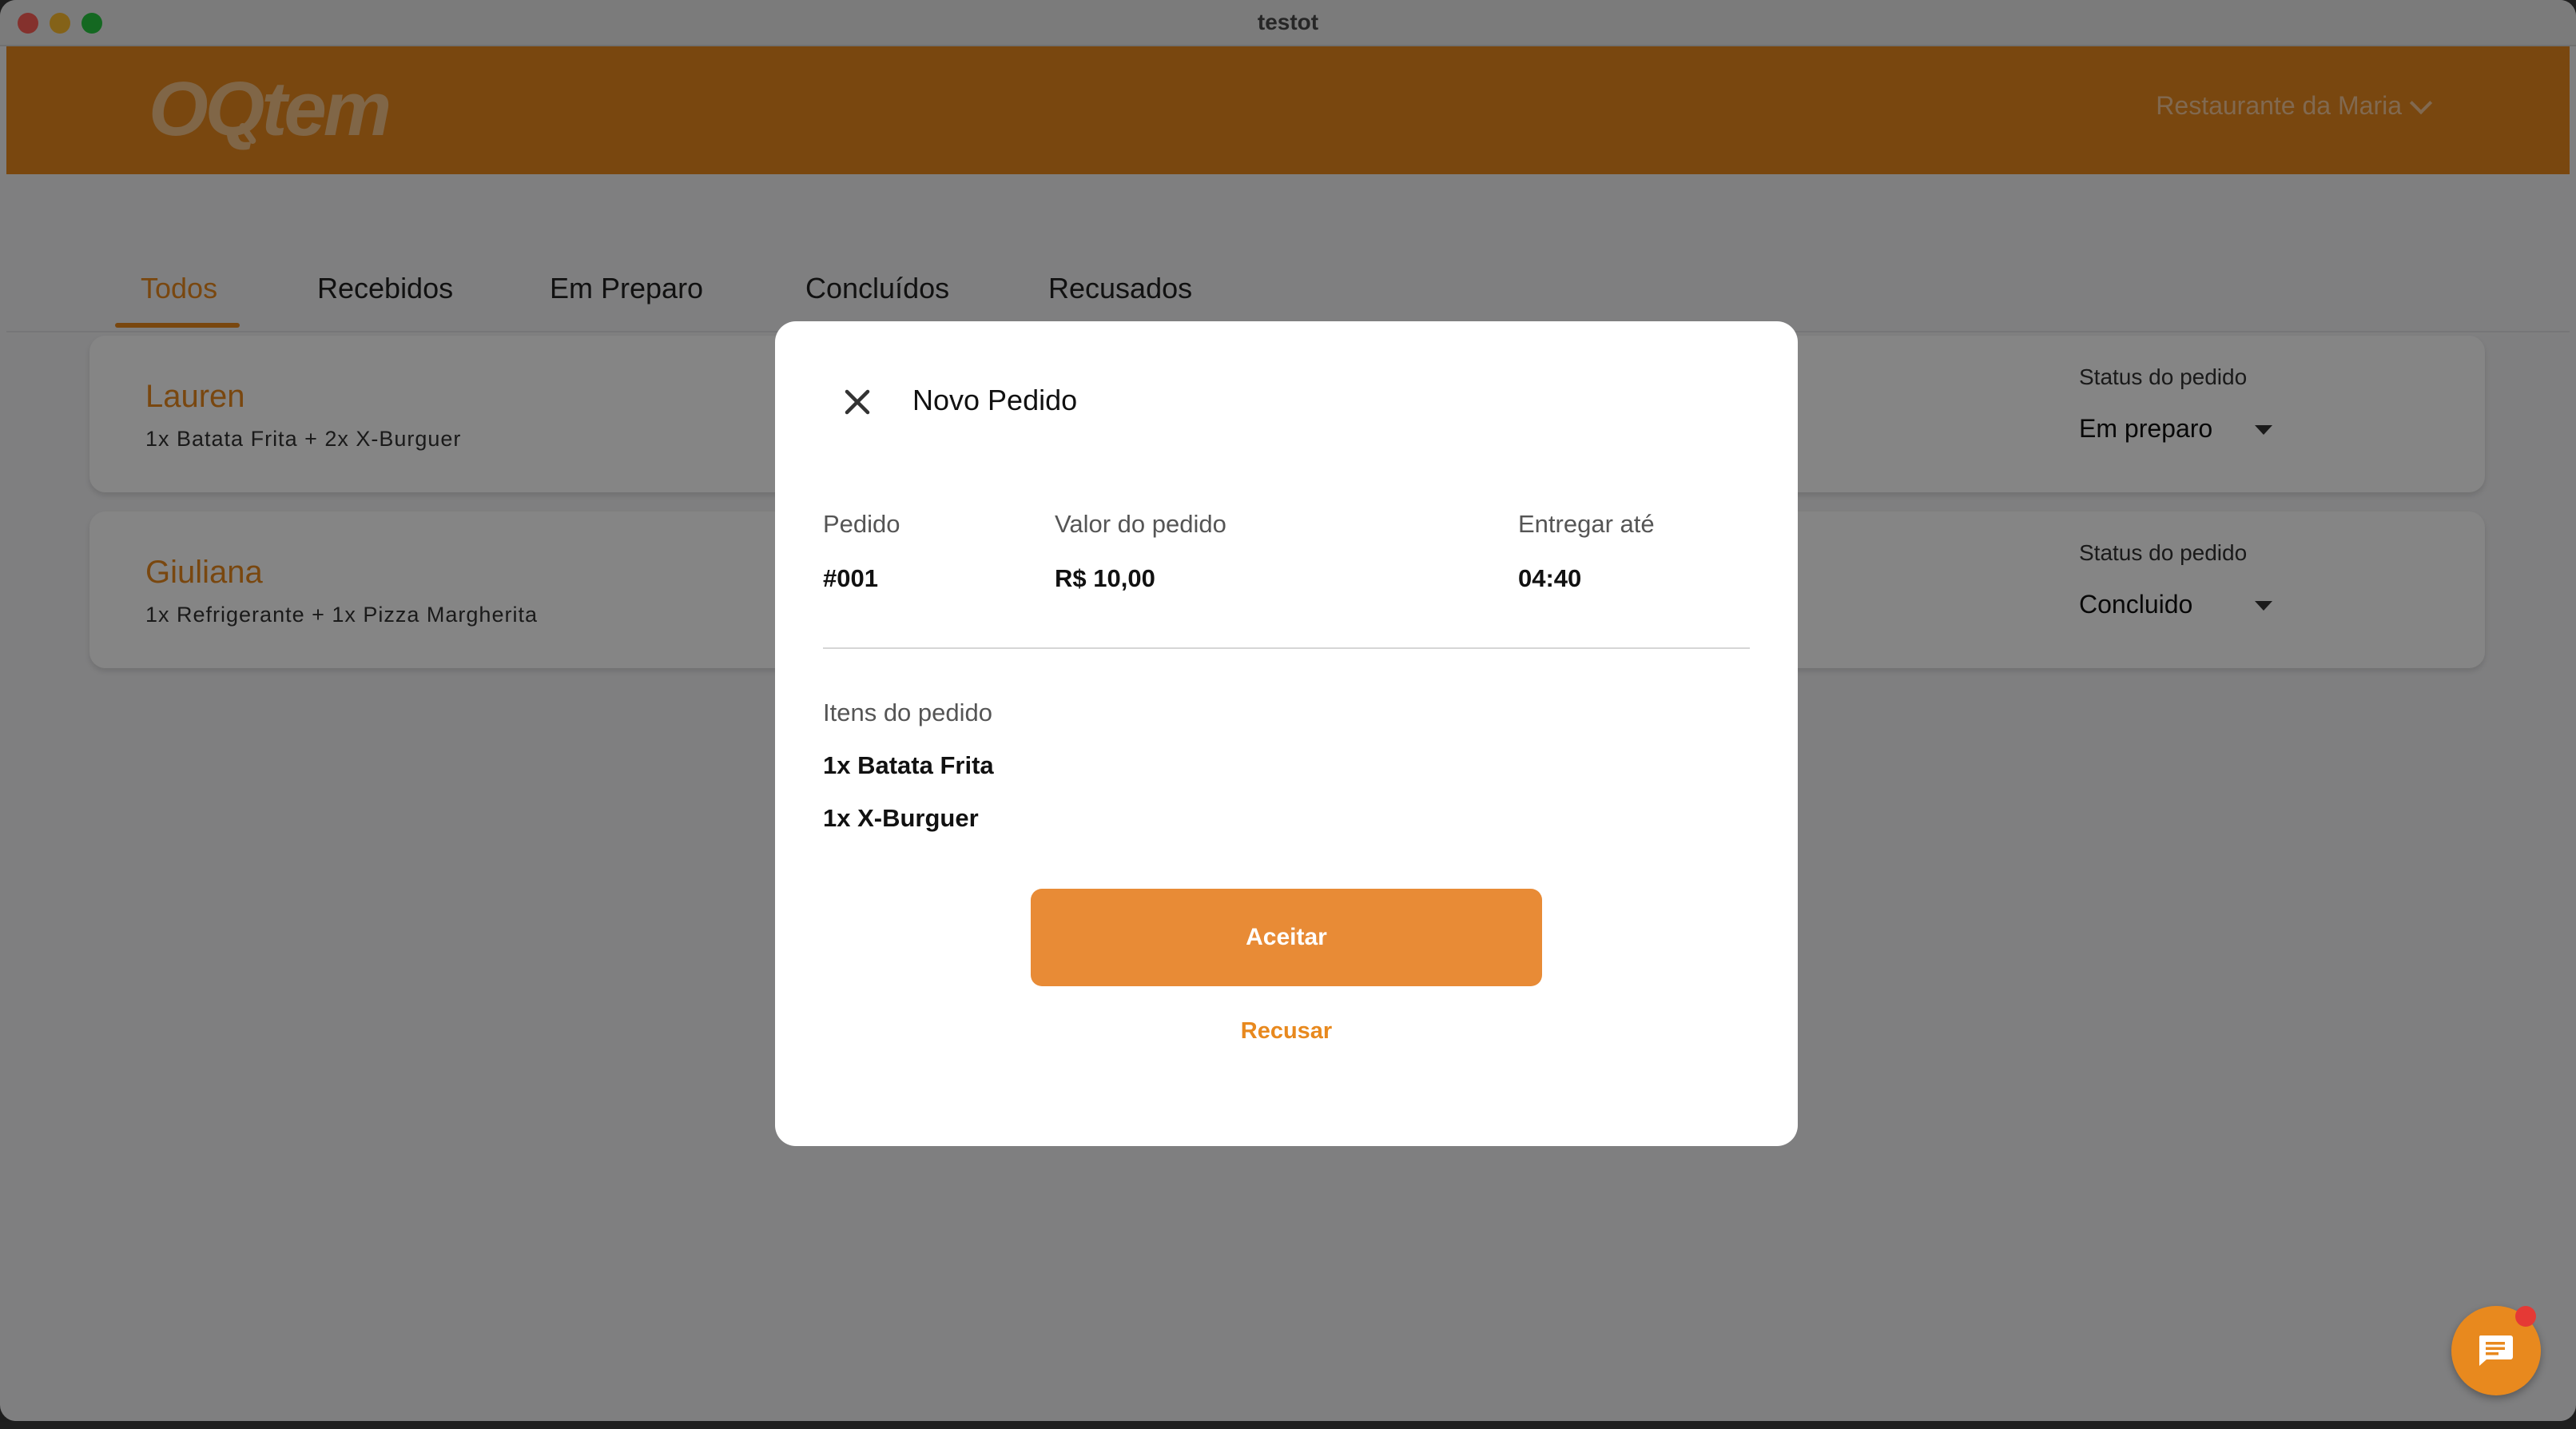 The image size is (2576, 1429). I want to click on delivery-time-value: 04:40, so click(1550, 578).